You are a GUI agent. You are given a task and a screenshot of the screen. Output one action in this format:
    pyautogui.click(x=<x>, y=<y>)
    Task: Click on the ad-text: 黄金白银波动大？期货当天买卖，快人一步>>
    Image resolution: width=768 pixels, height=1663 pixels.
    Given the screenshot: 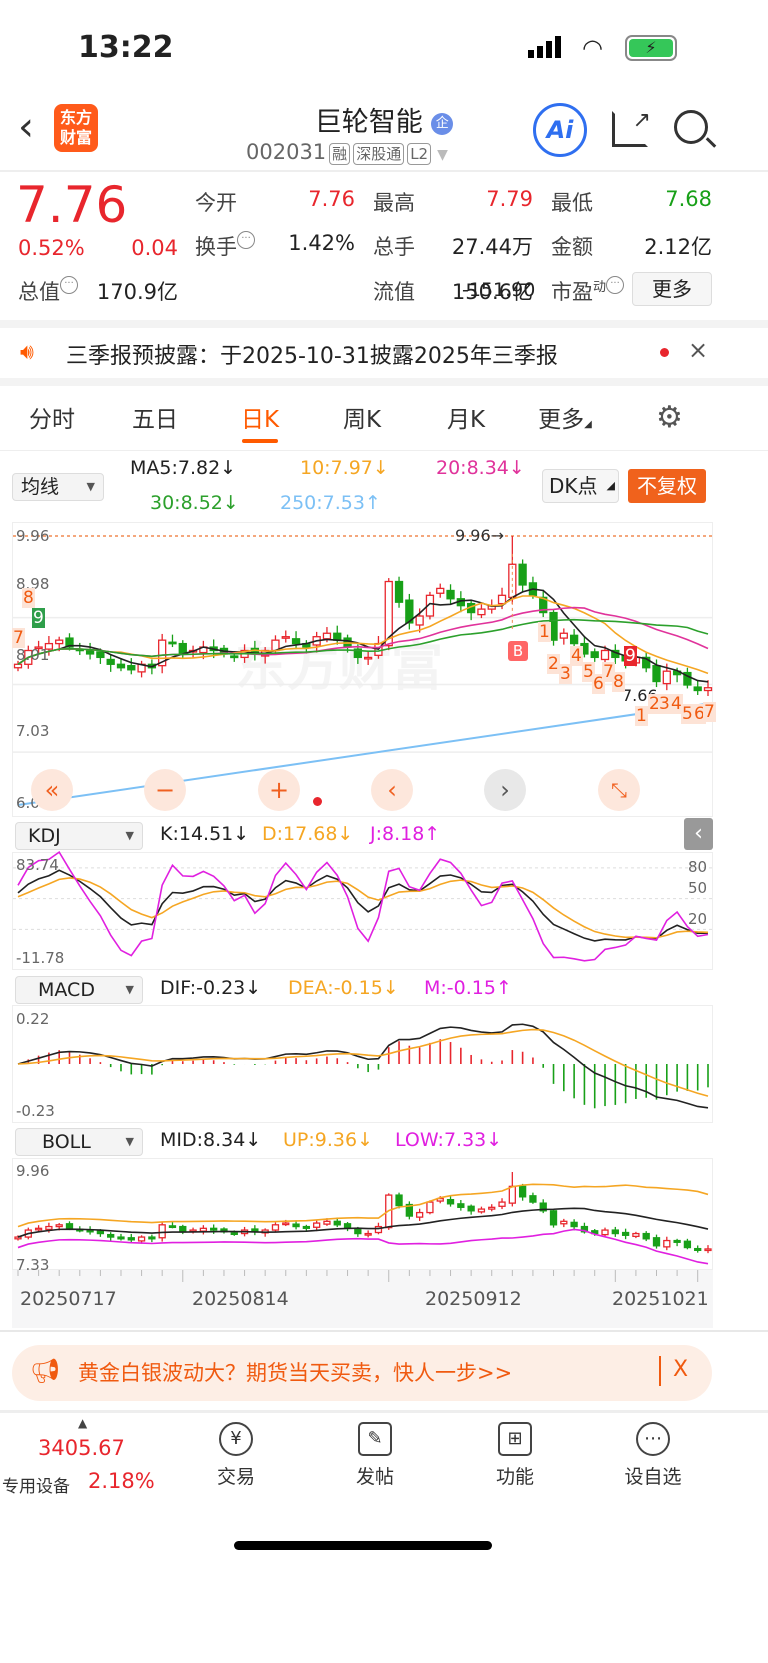 What is the action you would take?
    pyautogui.click(x=295, y=1372)
    